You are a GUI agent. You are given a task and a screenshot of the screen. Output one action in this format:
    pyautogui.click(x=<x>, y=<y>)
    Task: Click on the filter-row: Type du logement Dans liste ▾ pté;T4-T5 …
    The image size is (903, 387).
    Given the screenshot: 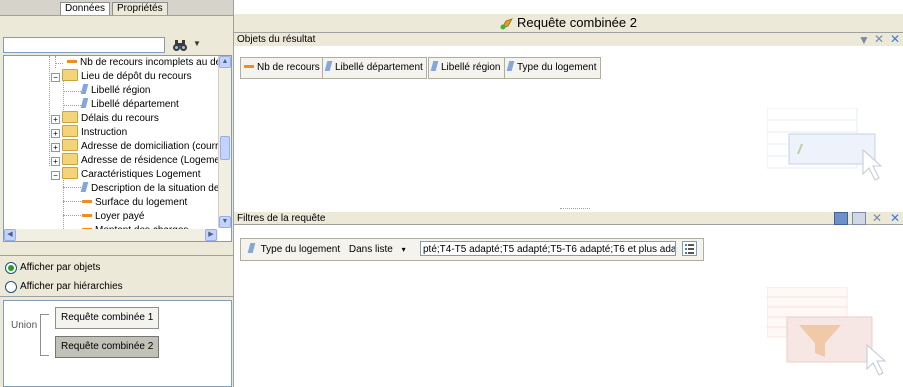 What is the action you would take?
    pyautogui.click(x=472, y=249)
    